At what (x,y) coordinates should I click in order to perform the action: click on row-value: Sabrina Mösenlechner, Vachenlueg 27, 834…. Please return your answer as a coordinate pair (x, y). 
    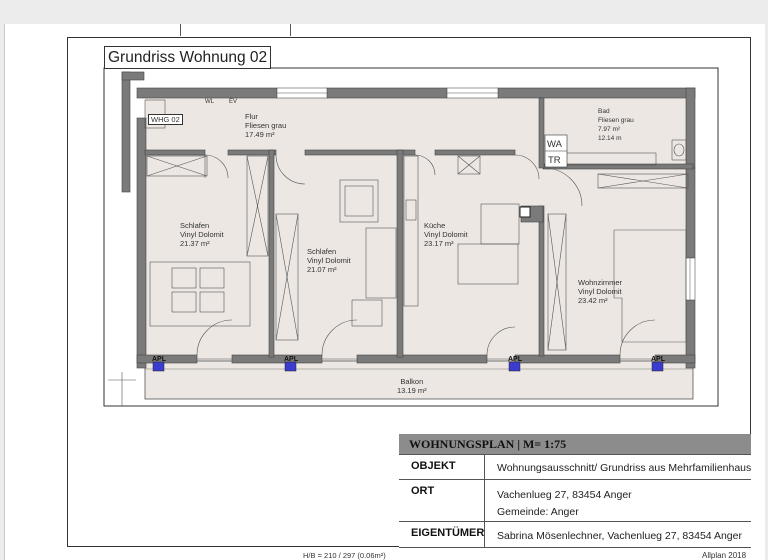
    Looking at the image, I should click on (619, 536).